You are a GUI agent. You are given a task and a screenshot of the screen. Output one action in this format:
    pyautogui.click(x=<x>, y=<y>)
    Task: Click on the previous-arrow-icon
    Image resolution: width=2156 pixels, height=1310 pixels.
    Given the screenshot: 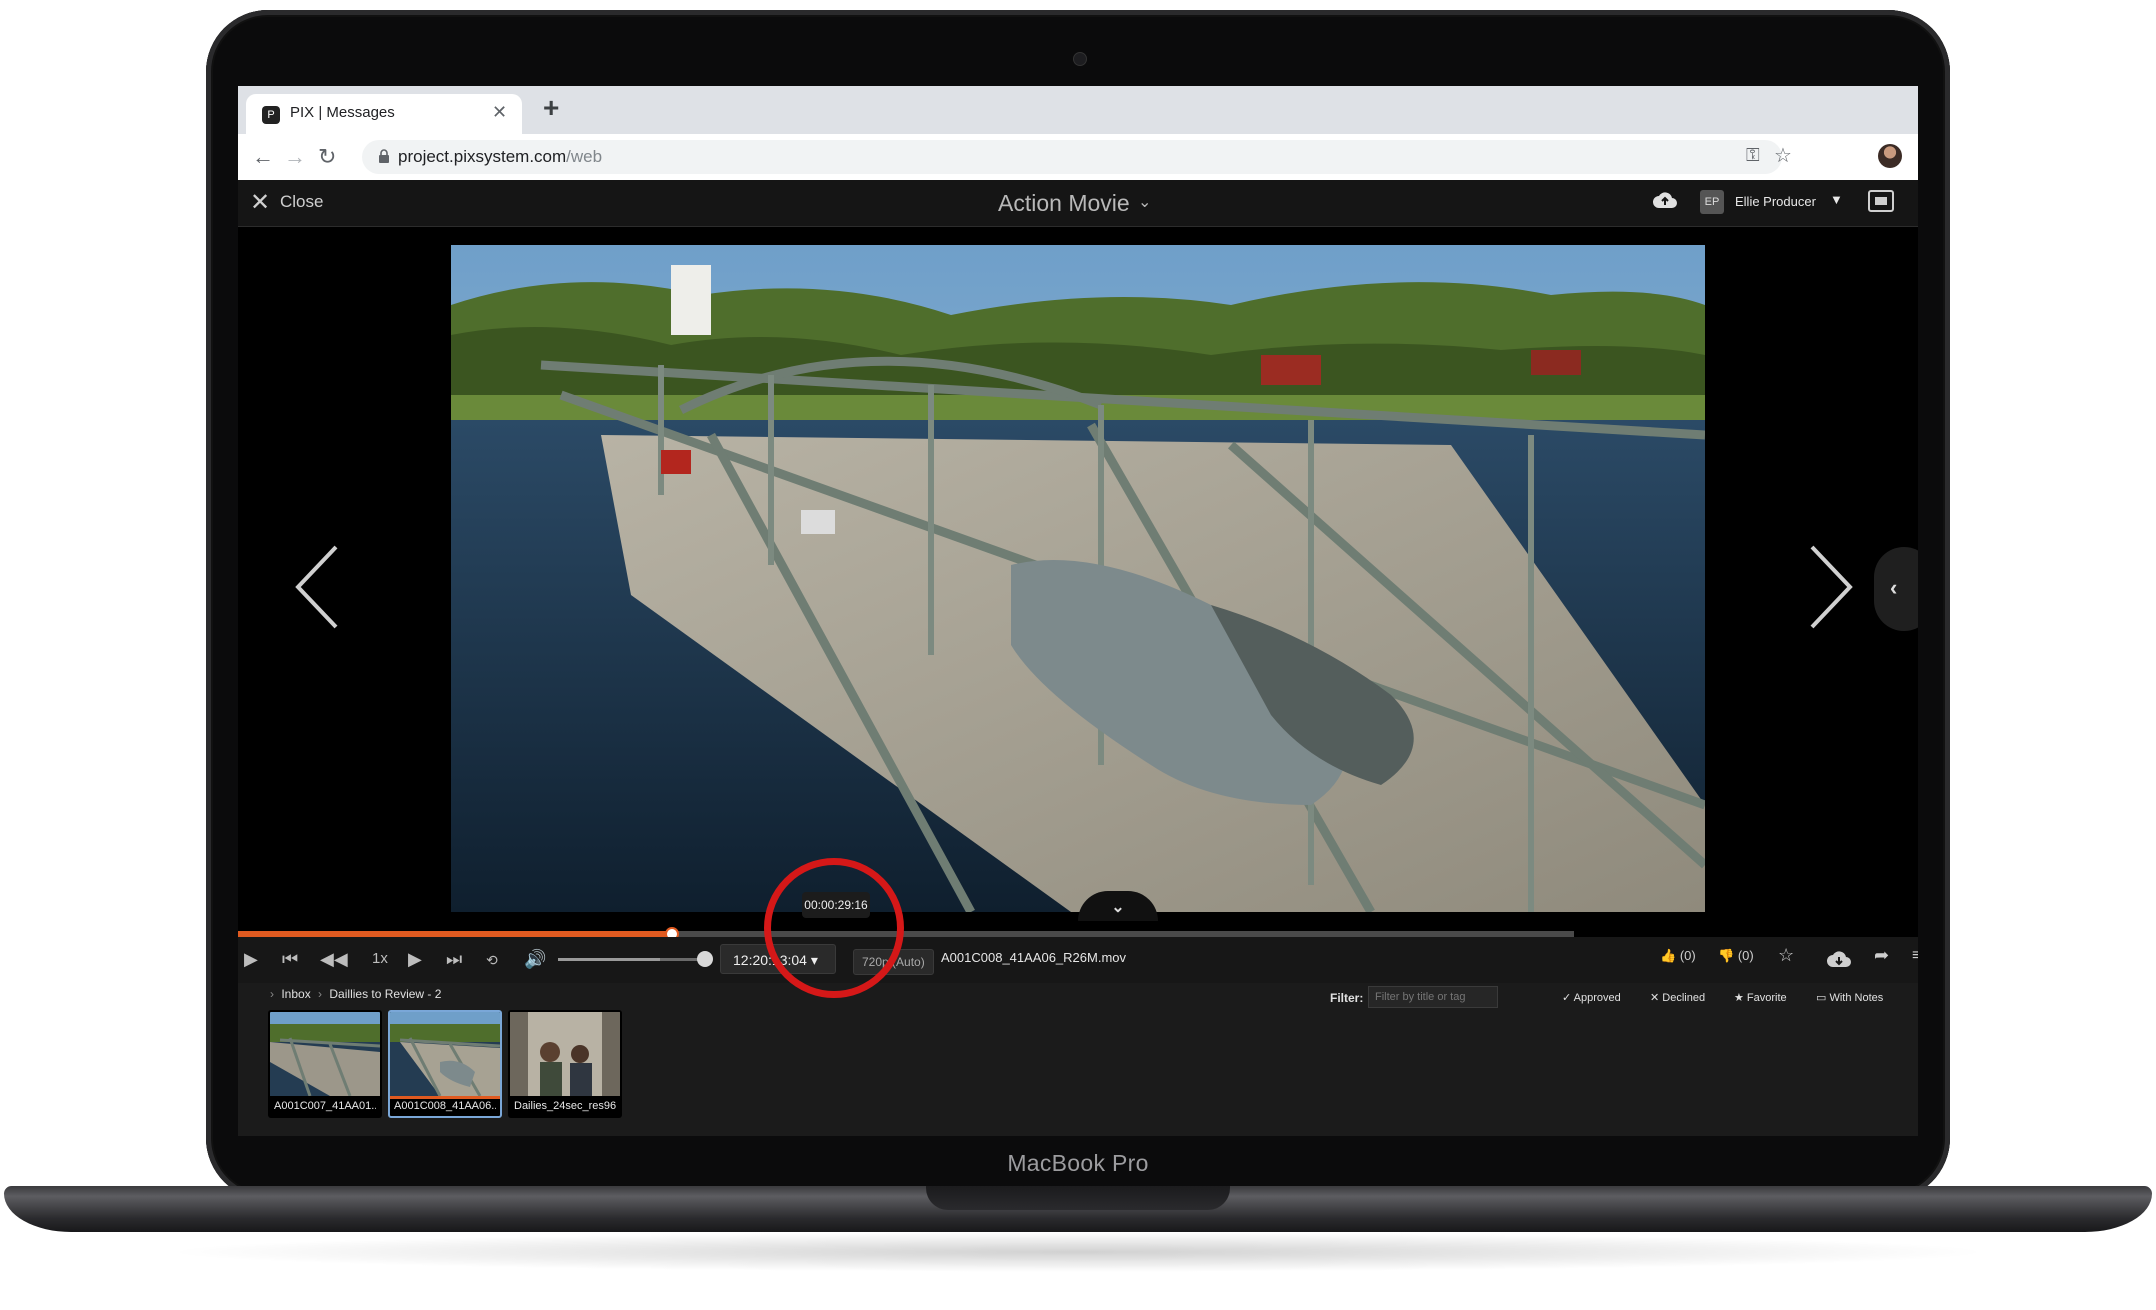 What is the action you would take?
    pyautogui.click(x=318, y=587)
    